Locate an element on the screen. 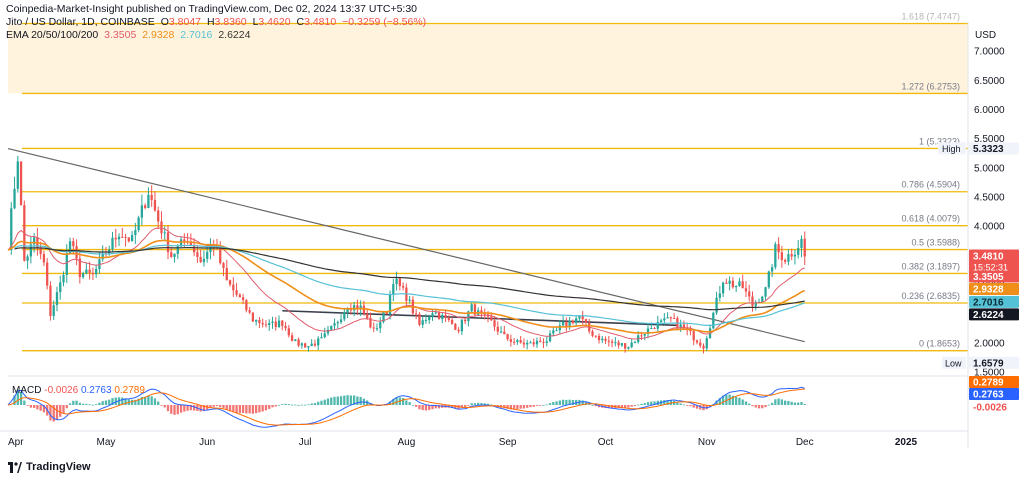 This screenshot has width=1024, height=486. tradingview-logo: TradingView is located at coordinates (49, 467).